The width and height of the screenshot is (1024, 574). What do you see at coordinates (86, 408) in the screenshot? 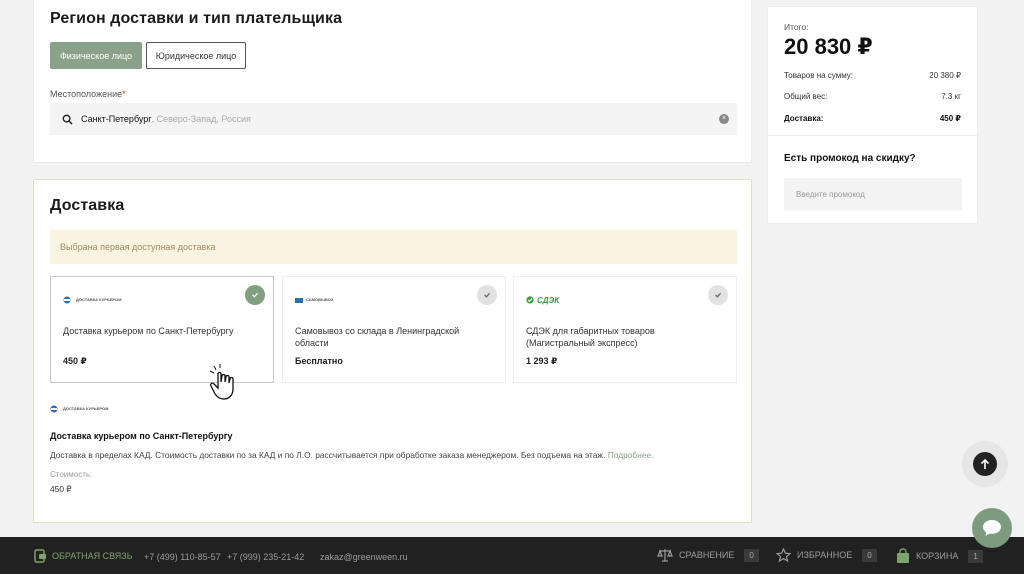
I see `detail-logo-text: ДОСТАВКА КУРЬЕРОМ` at bounding box center [86, 408].